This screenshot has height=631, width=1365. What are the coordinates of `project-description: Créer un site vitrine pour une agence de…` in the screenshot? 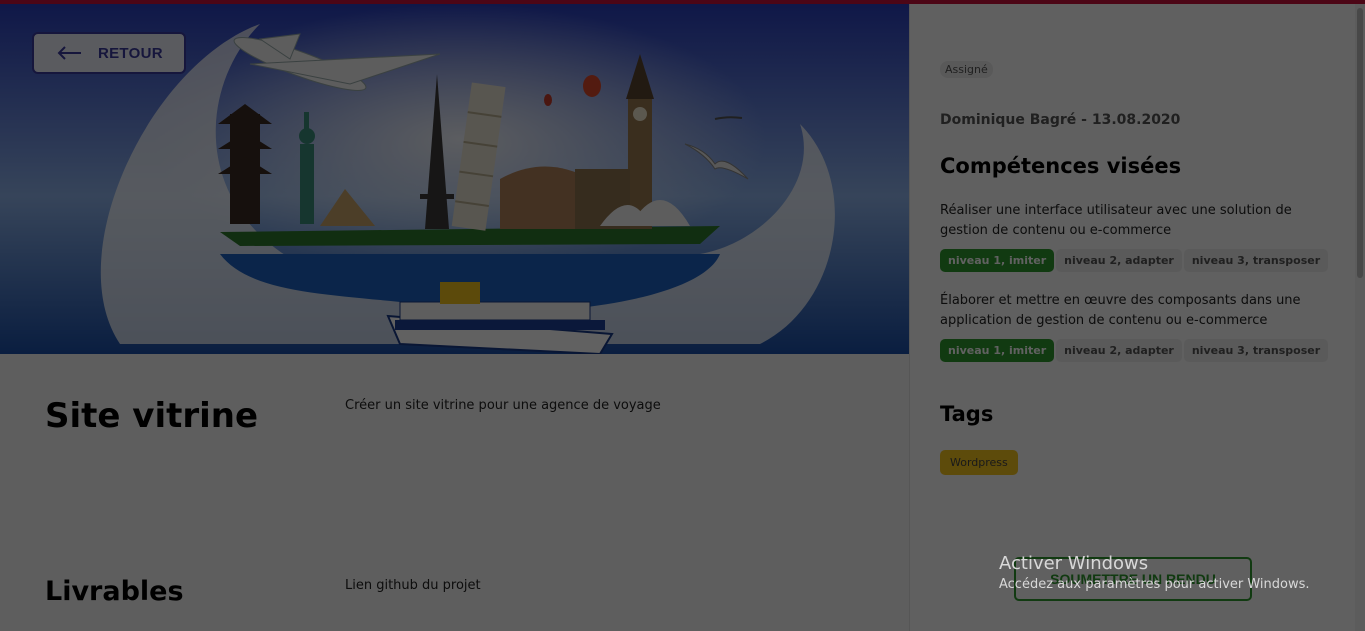 It's located at (503, 405).